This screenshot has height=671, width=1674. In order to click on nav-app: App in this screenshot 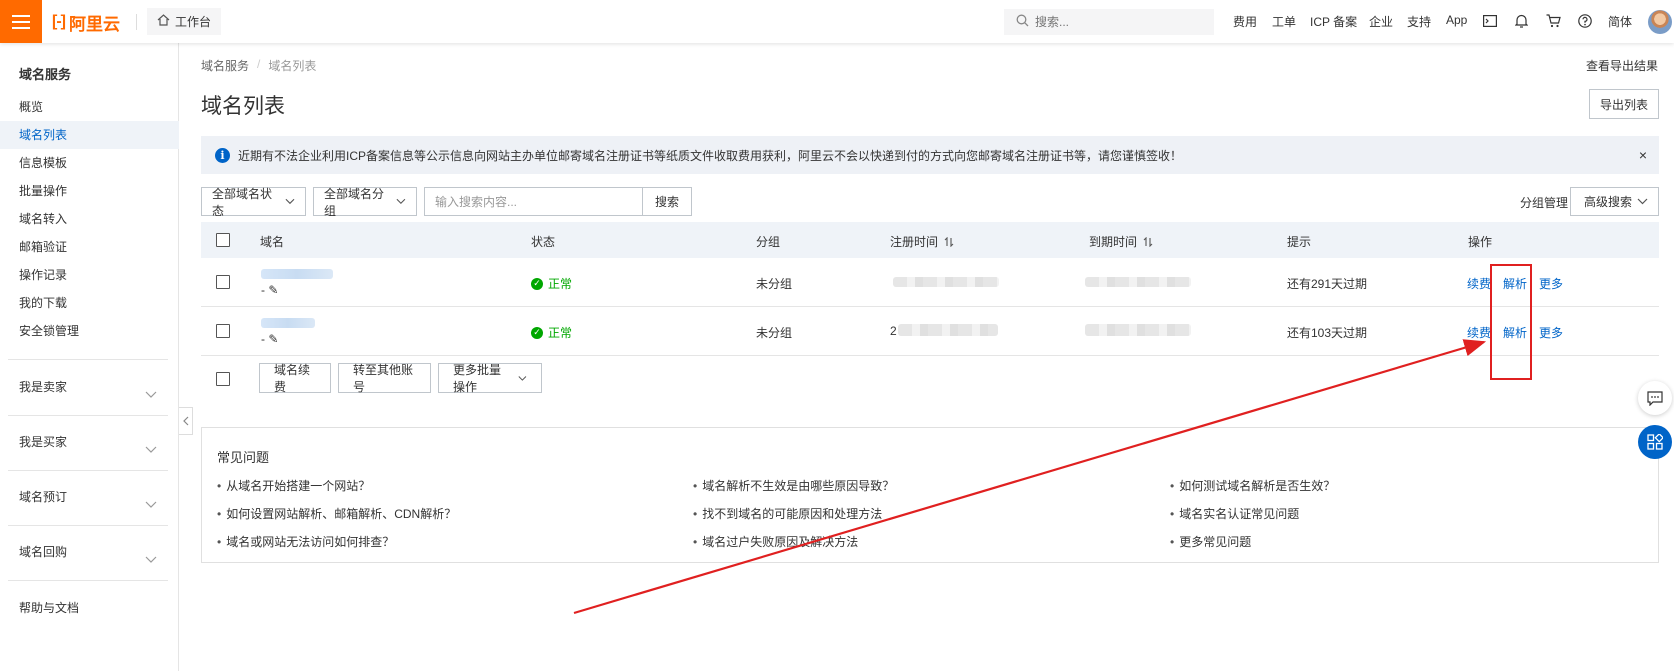, I will do `click(1456, 20)`.